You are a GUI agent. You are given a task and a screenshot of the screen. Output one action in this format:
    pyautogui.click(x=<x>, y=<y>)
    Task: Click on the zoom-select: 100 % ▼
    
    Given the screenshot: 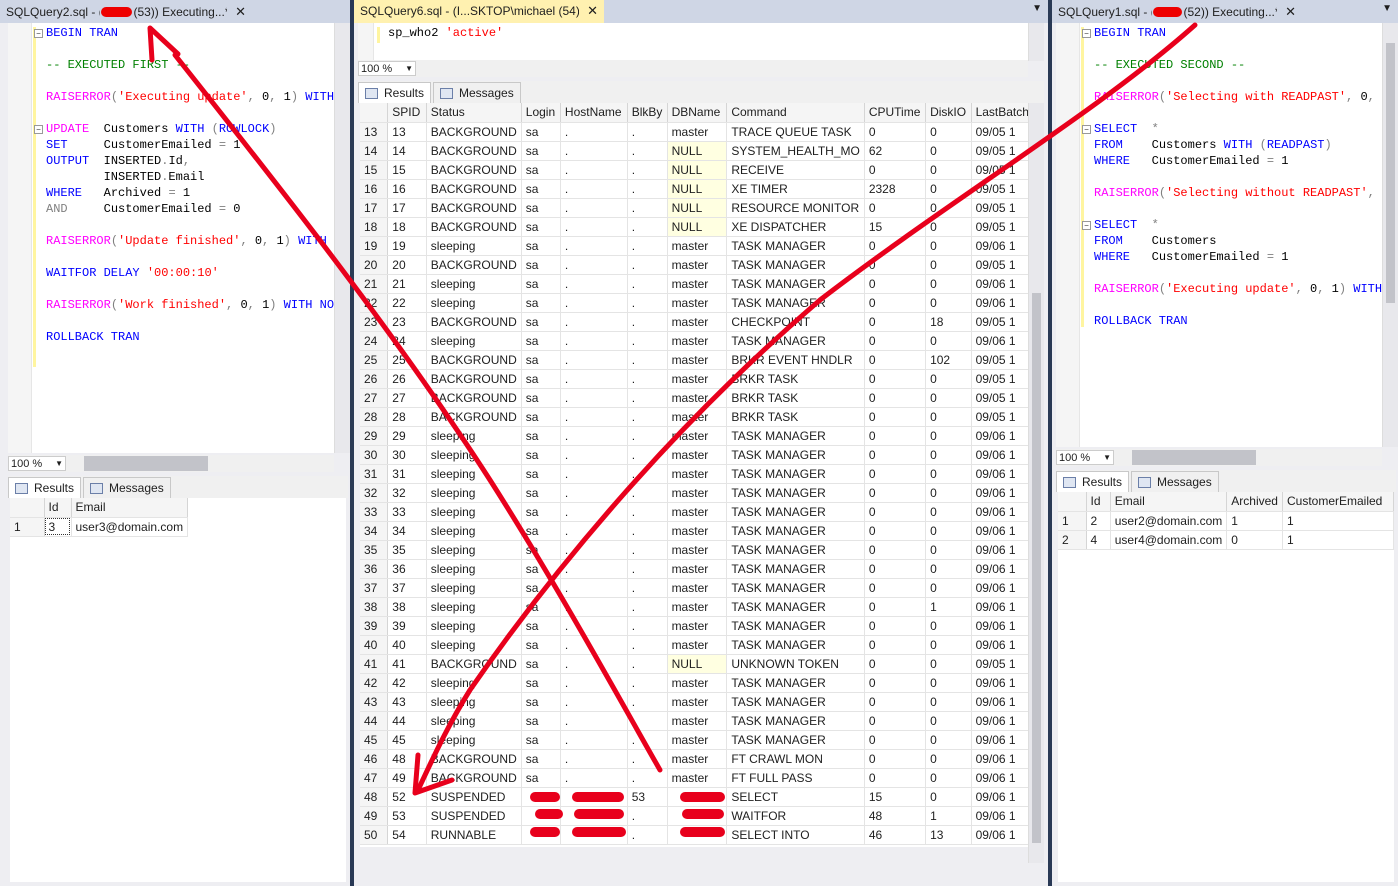 What is the action you would take?
    pyautogui.click(x=387, y=68)
    